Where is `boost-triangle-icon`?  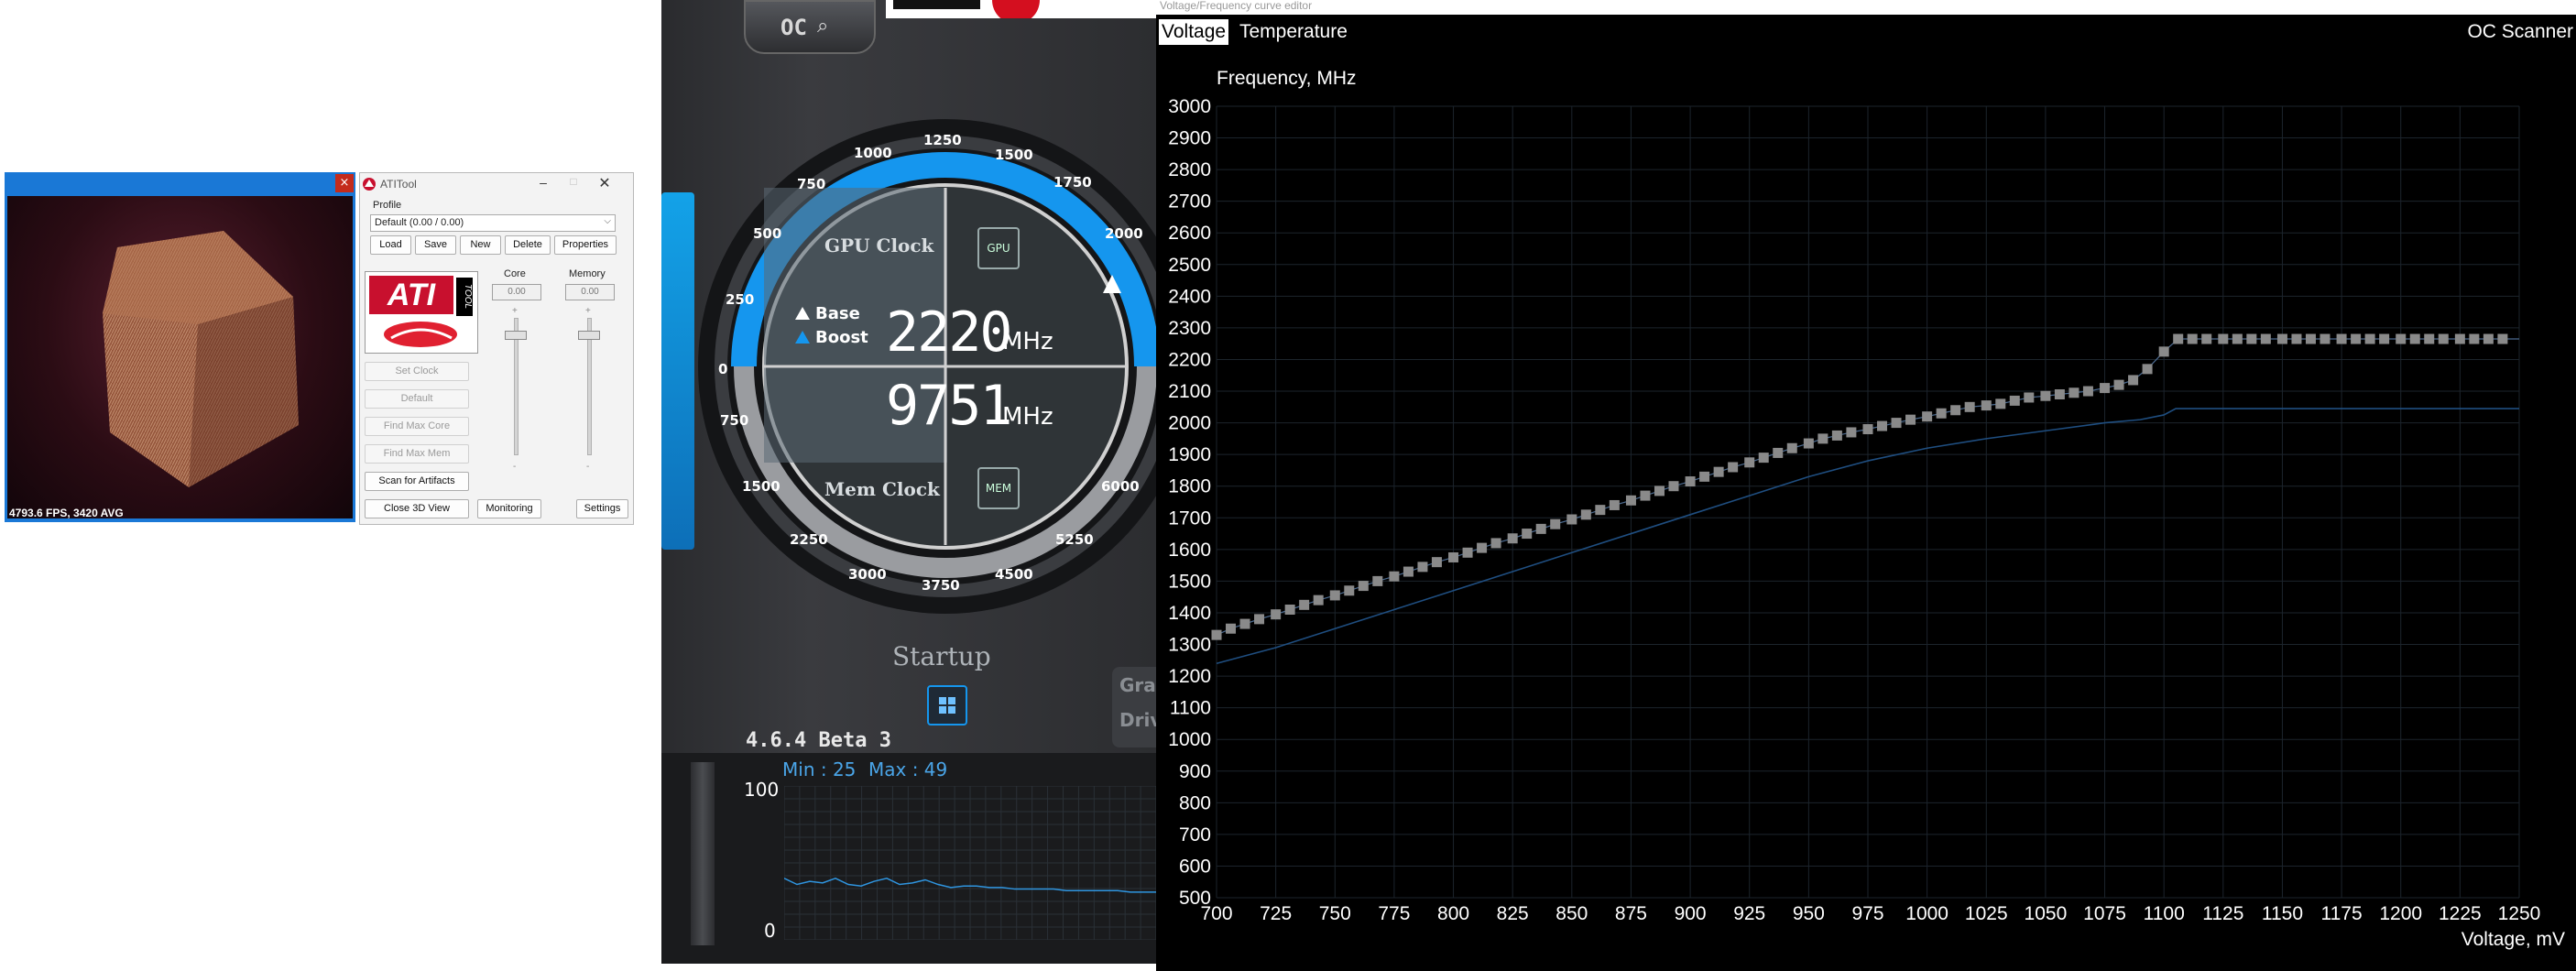
boost-triangle-icon is located at coordinates (803, 337).